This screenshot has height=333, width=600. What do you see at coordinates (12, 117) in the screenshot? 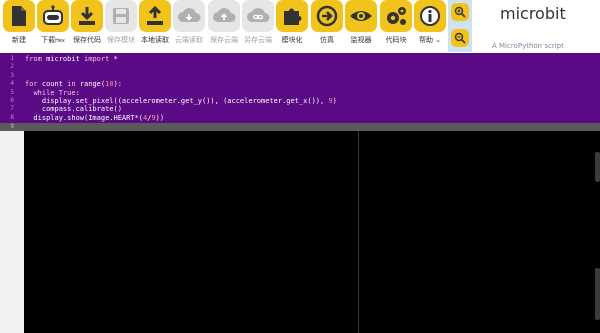
I see `line-number: 8` at bounding box center [12, 117].